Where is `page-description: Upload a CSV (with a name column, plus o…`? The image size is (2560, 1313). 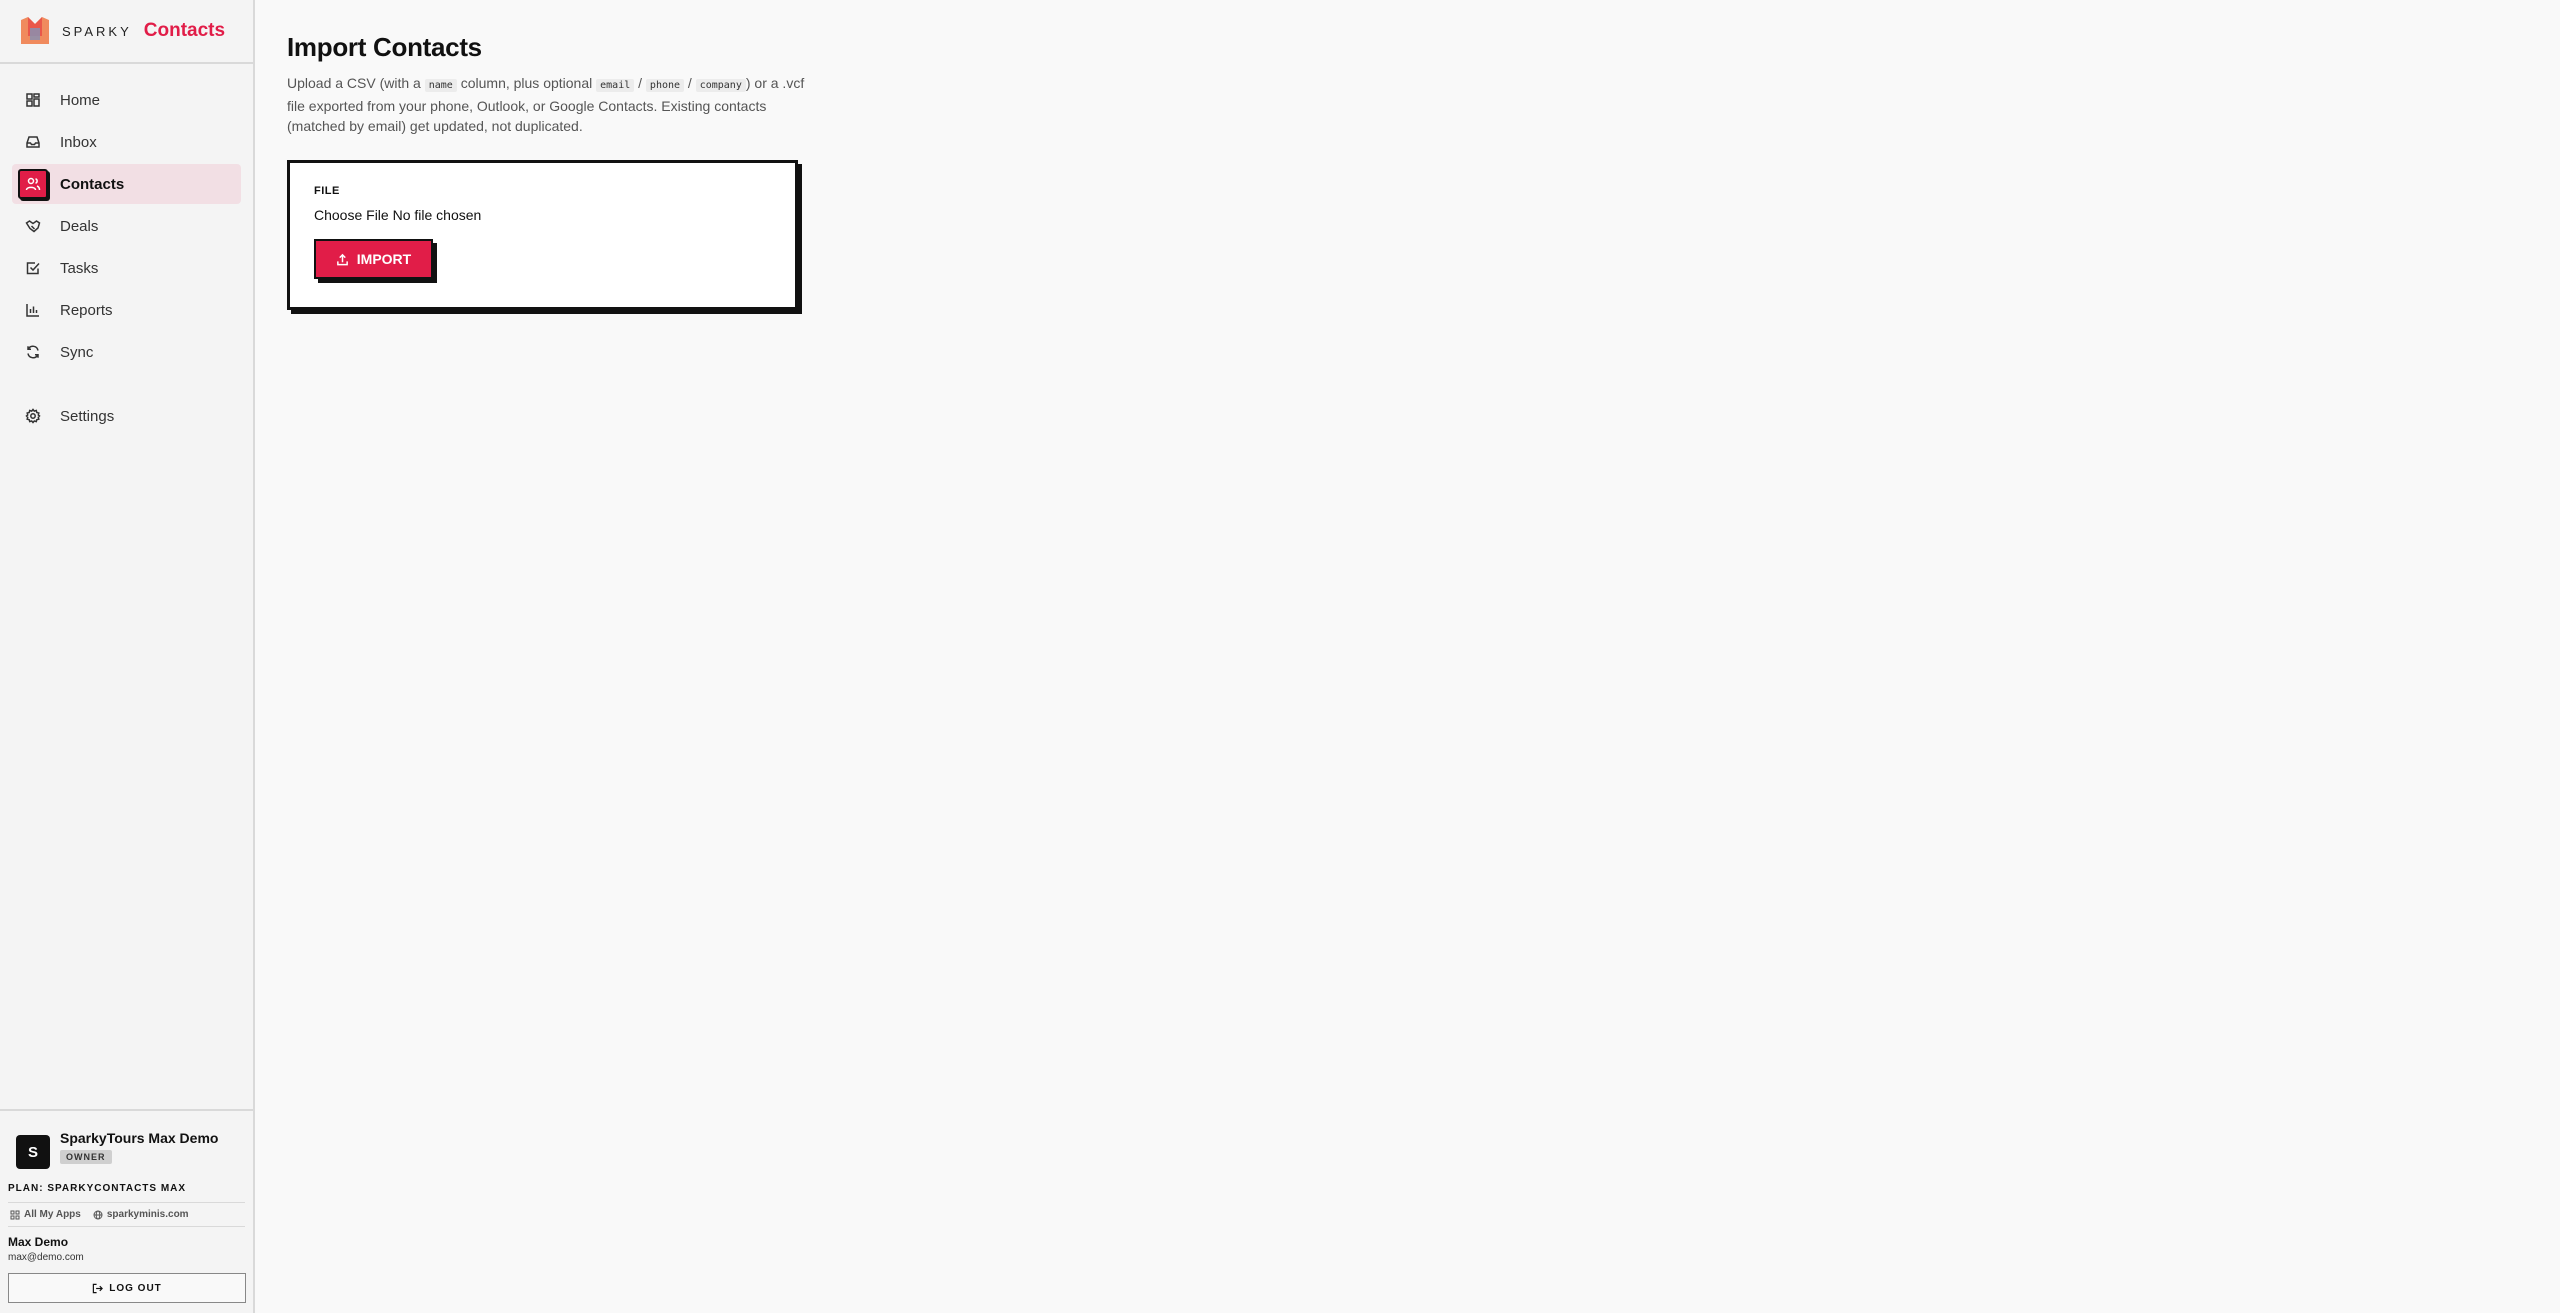 page-description: Upload a CSV (with a name column, plus o… is located at coordinates (546, 104).